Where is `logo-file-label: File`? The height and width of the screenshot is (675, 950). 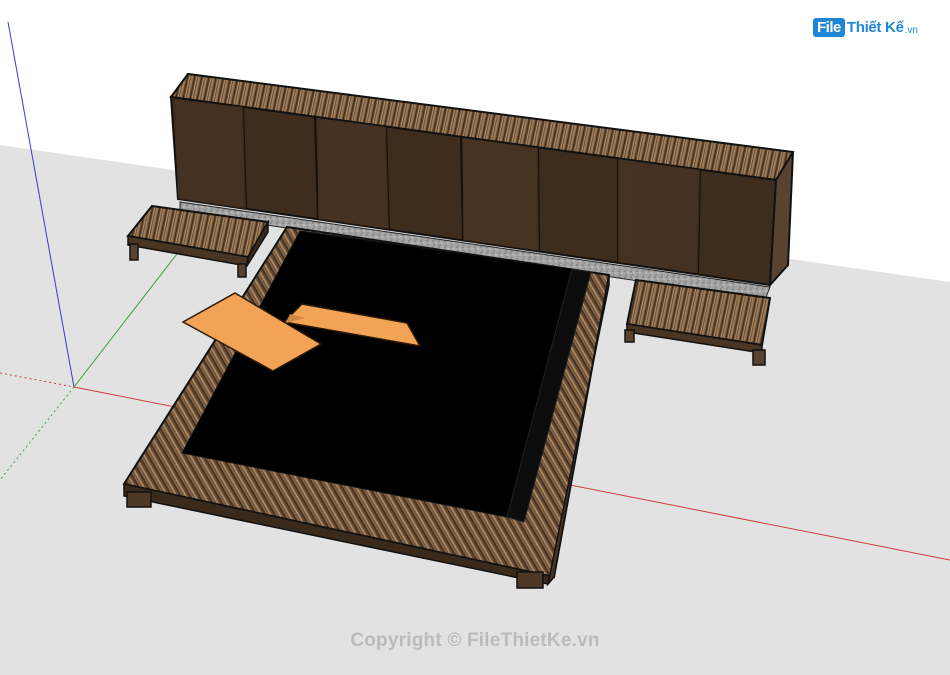 logo-file-label: File is located at coordinates (829, 27).